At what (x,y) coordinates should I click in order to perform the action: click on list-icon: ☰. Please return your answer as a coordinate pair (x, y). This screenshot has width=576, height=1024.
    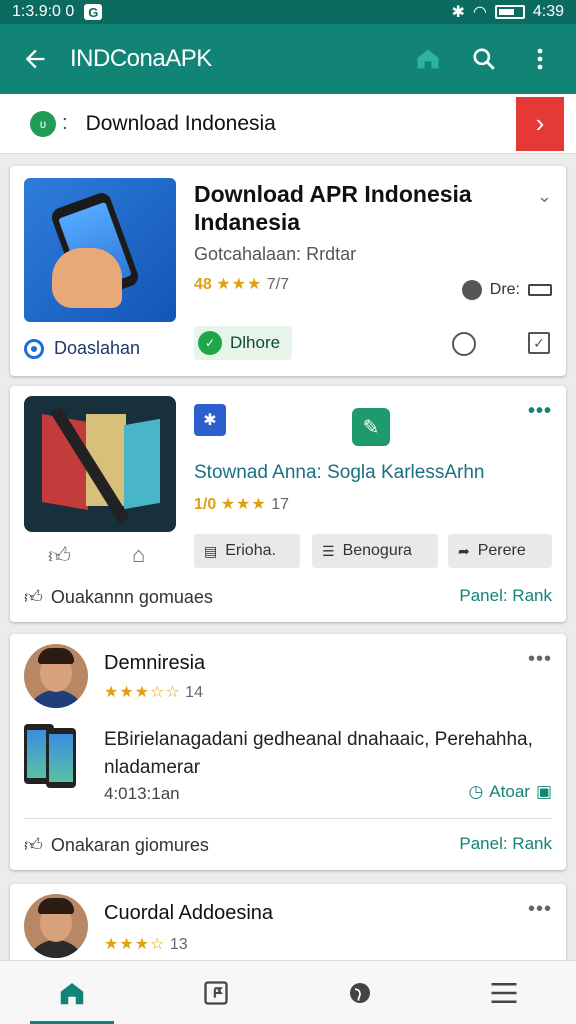
    Looking at the image, I should click on (328, 550).